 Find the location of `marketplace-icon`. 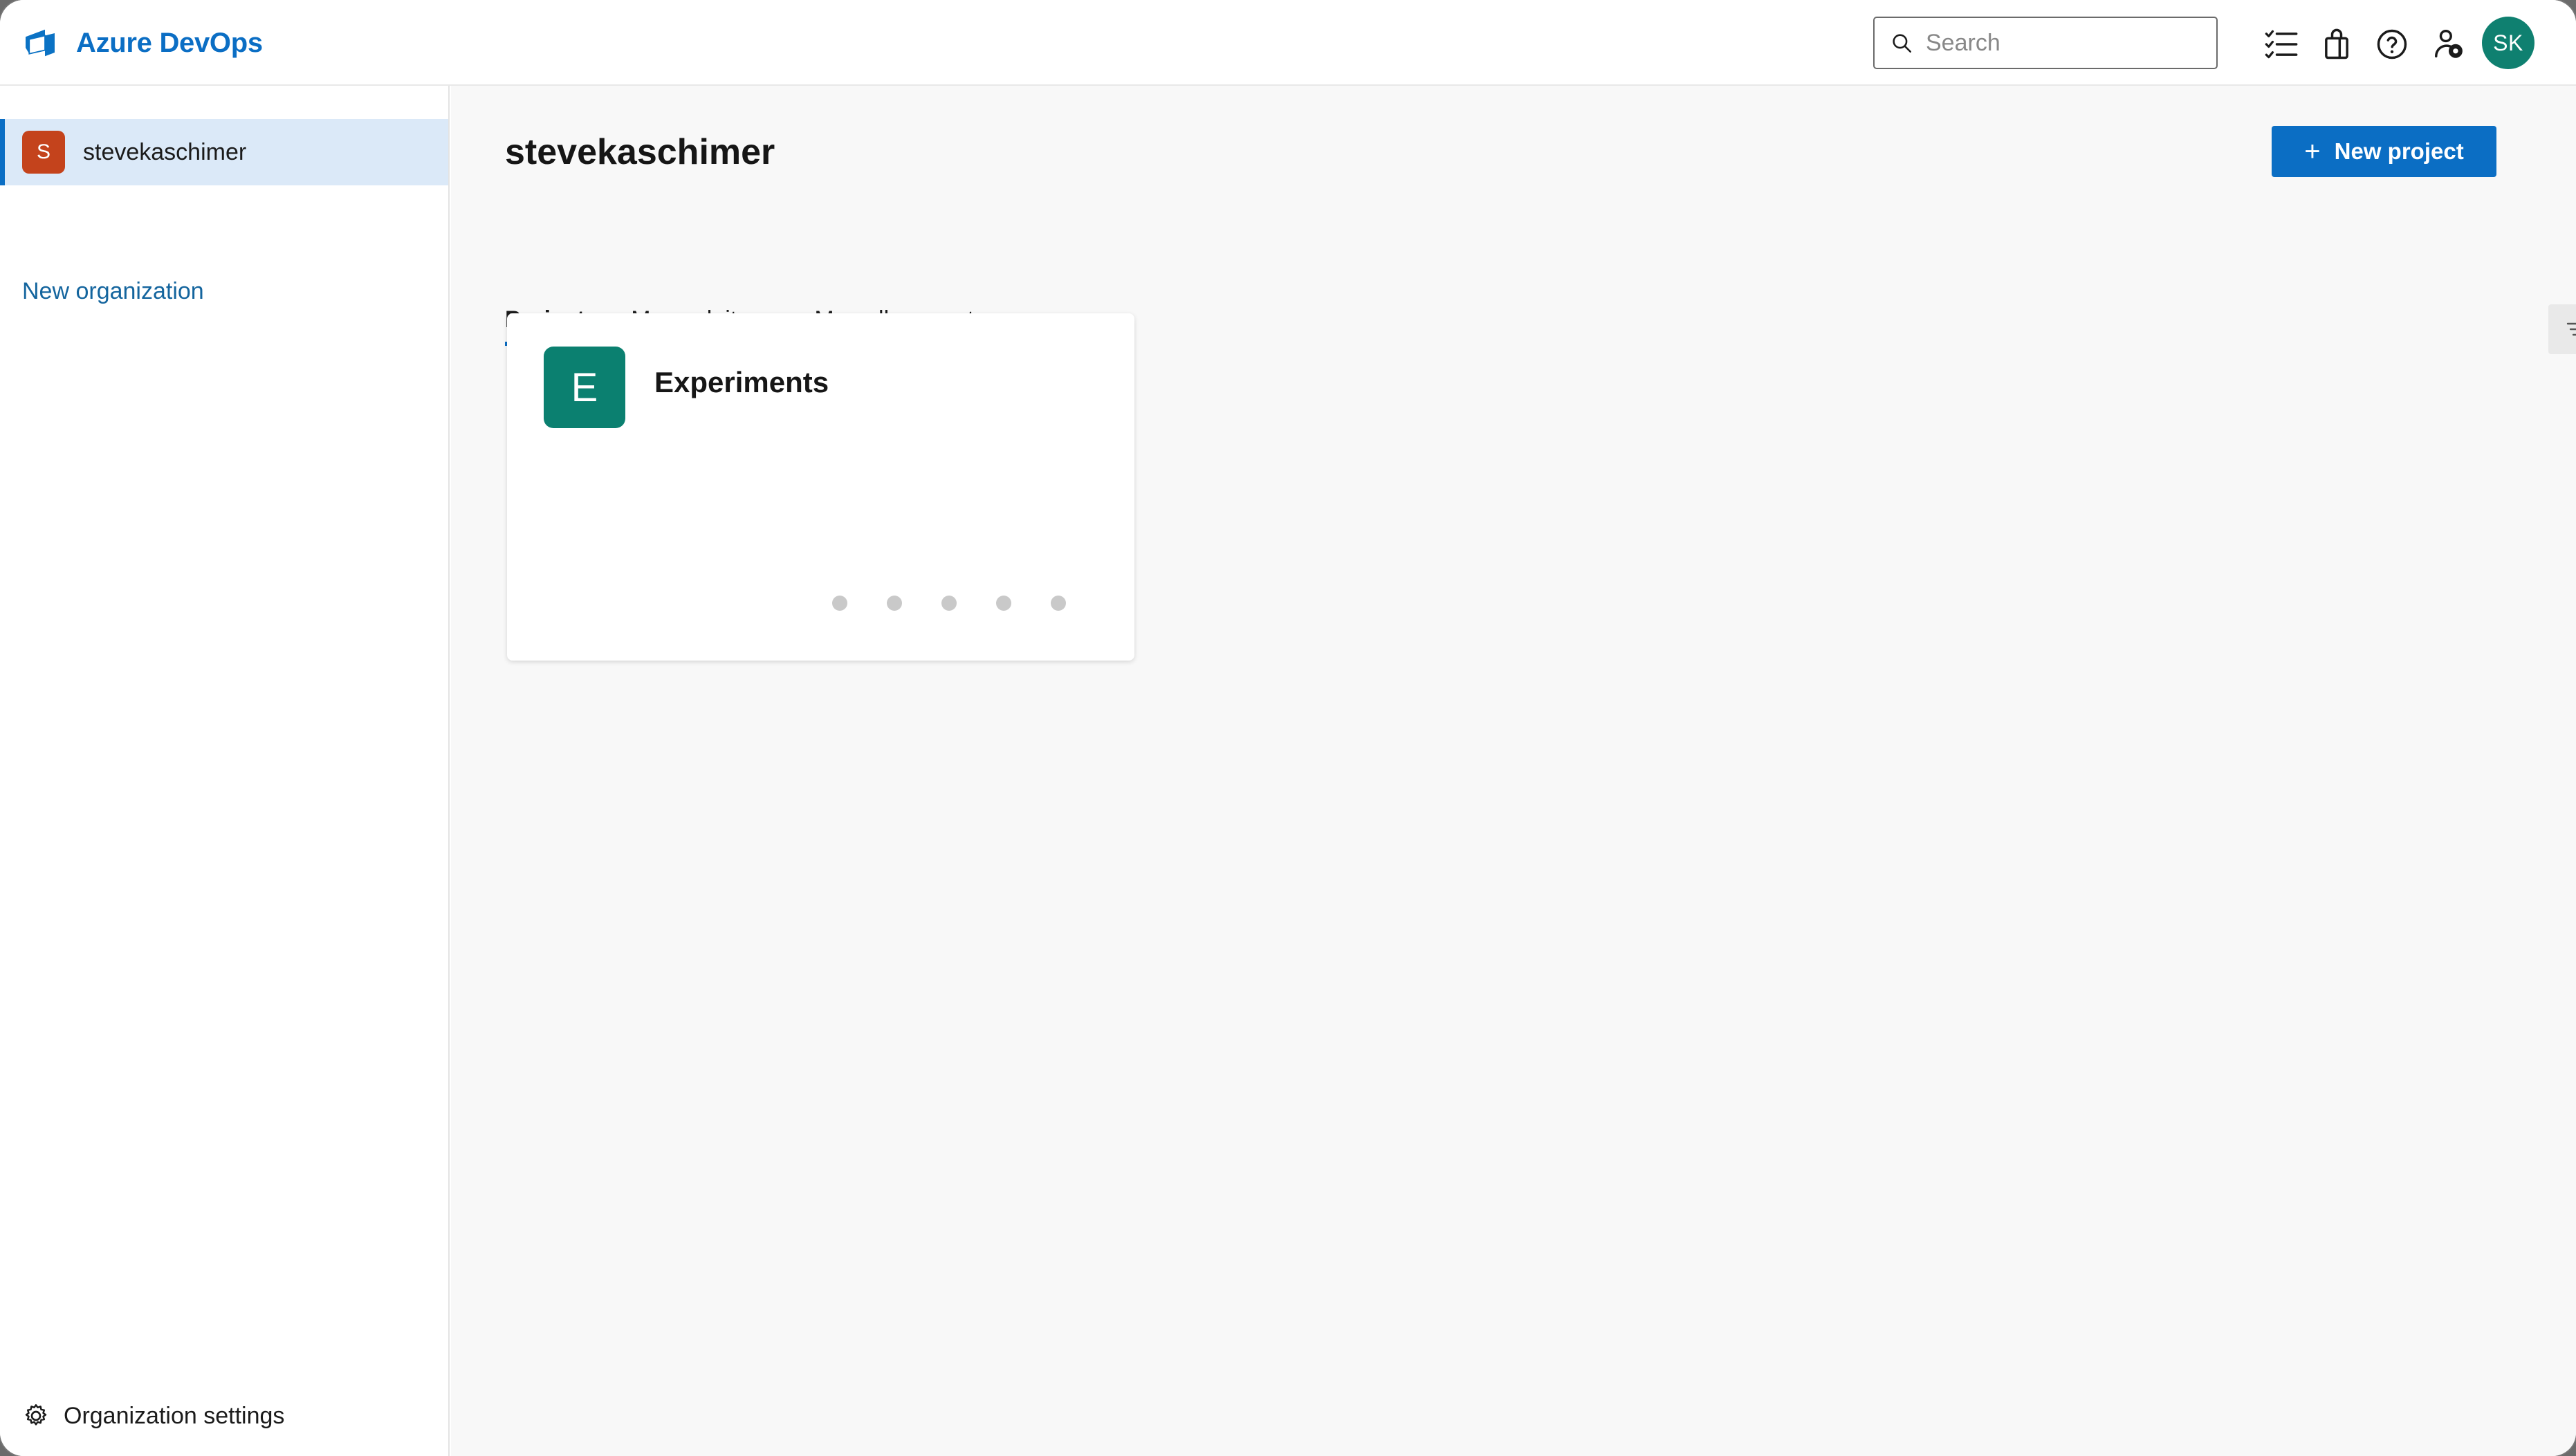

marketplace-icon is located at coordinates (2337, 44).